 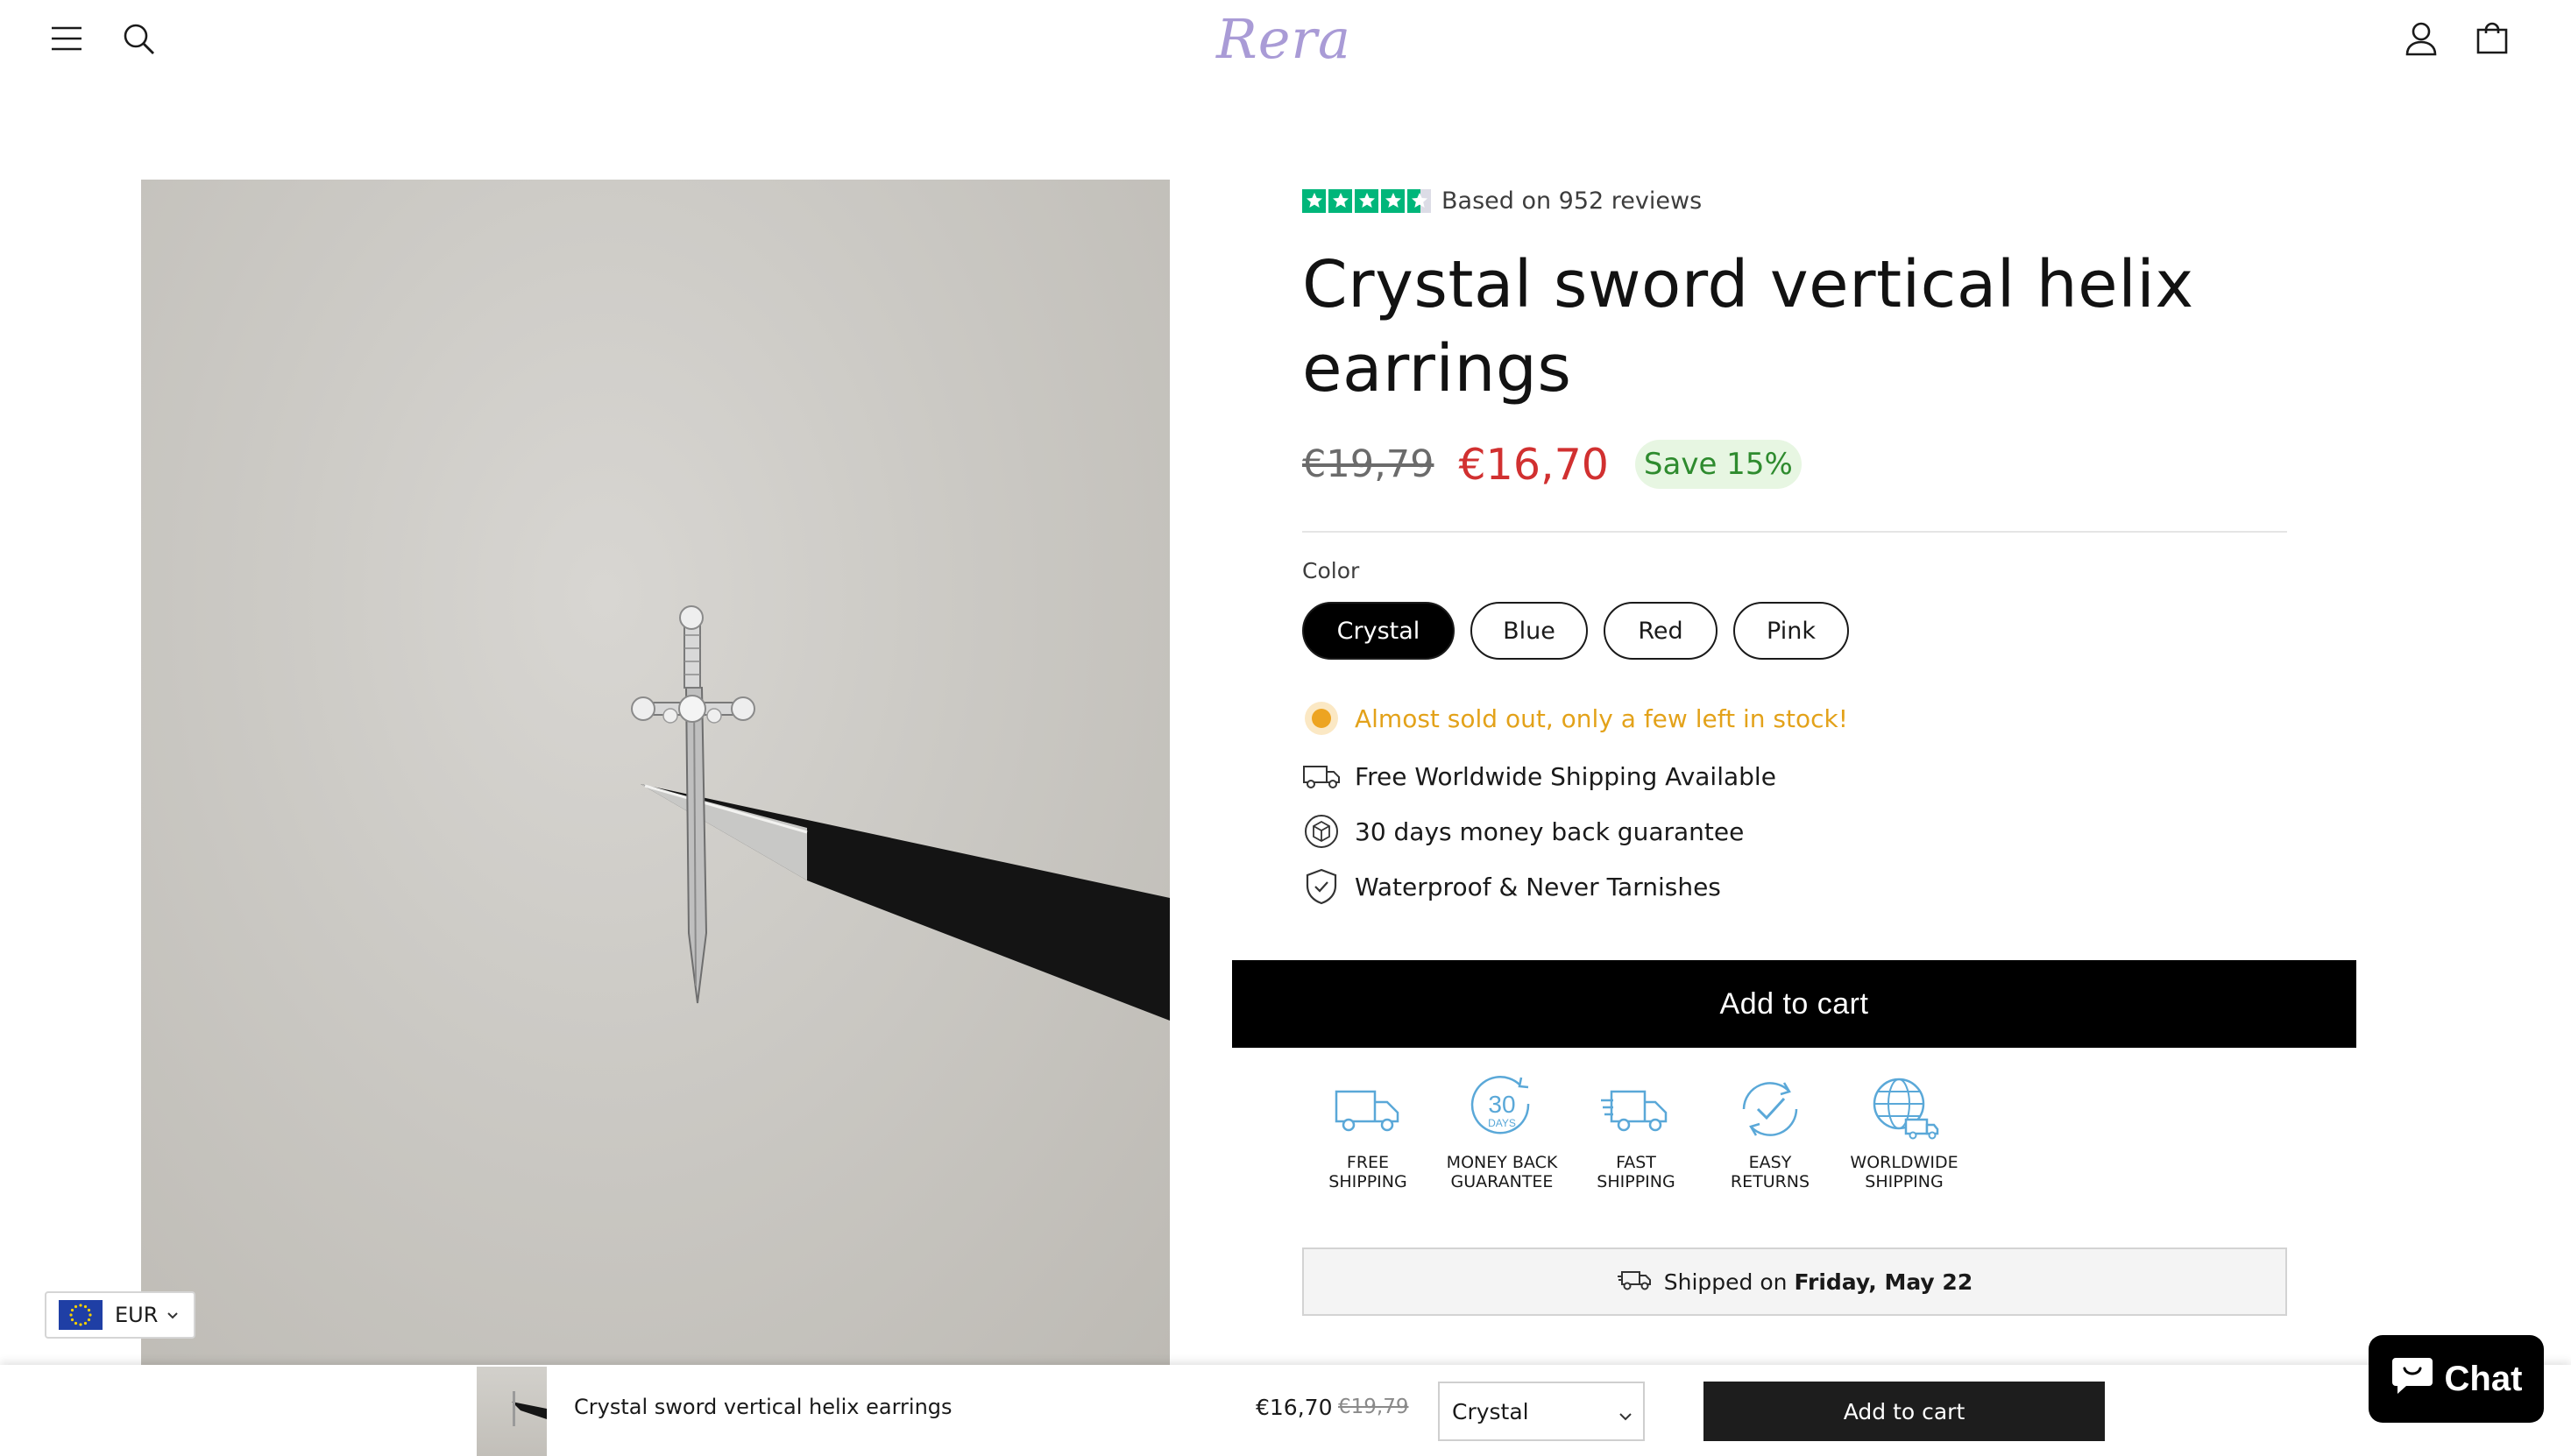 What do you see at coordinates (2412, 1378) in the screenshot?
I see `chat-bubble-icon` at bounding box center [2412, 1378].